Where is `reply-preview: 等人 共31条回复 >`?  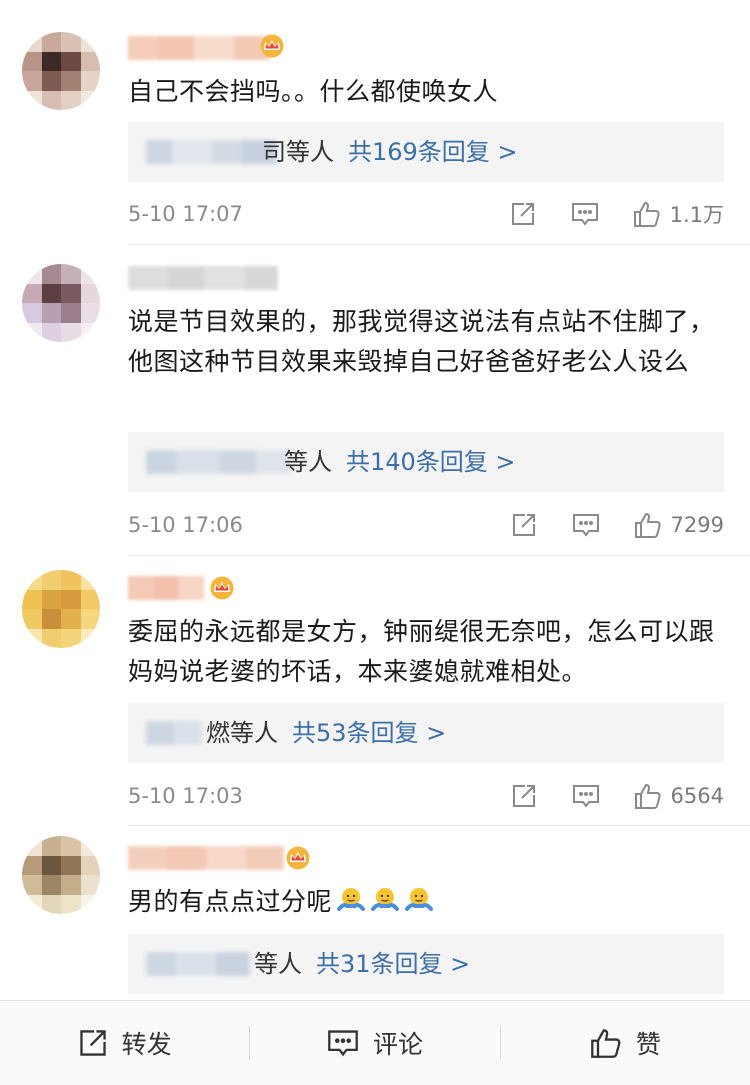 reply-preview: 等人 共31条回复 > is located at coordinates (426, 964).